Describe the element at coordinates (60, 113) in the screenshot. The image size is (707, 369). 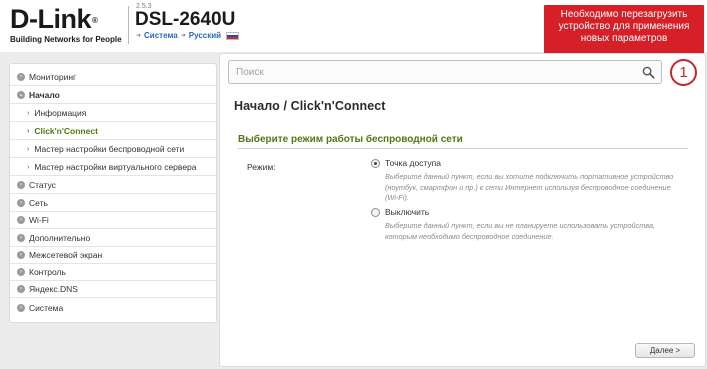
I see `sidebar-item-label: Информация` at that location.